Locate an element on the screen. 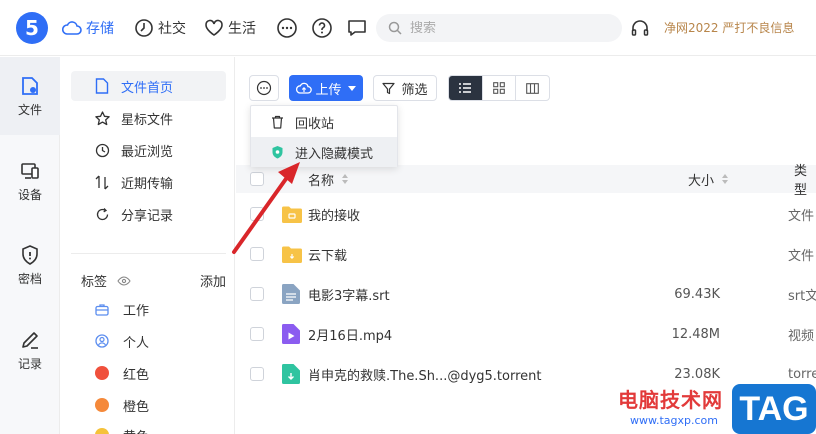  sidebar-item-home: 文件首页 is located at coordinates (148, 86).